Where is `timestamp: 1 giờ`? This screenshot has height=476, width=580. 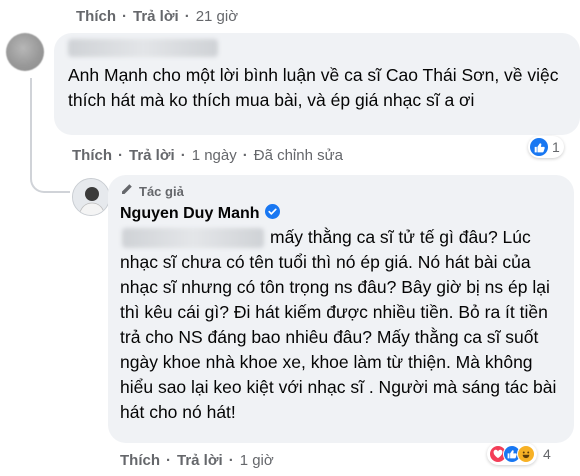
timestamp: 1 giờ is located at coordinates (257, 460).